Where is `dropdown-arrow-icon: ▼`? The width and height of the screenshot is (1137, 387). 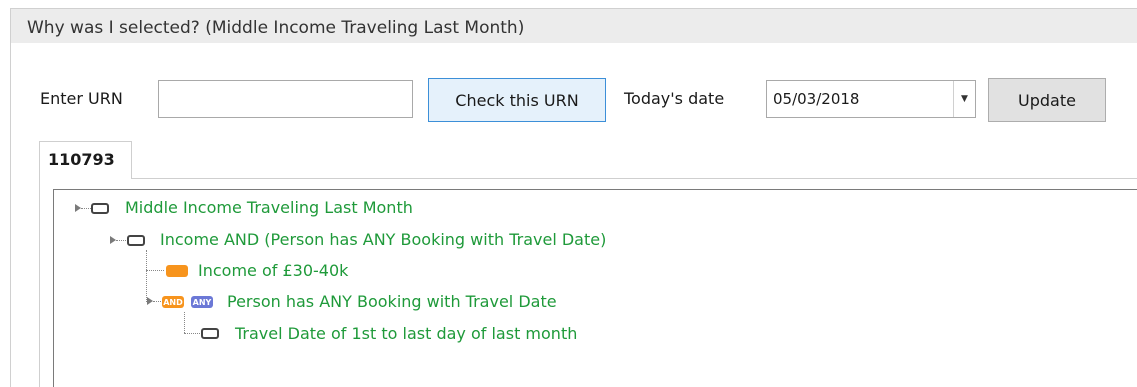
dropdown-arrow-icon: ▼ is located at coordinates (964, 99).